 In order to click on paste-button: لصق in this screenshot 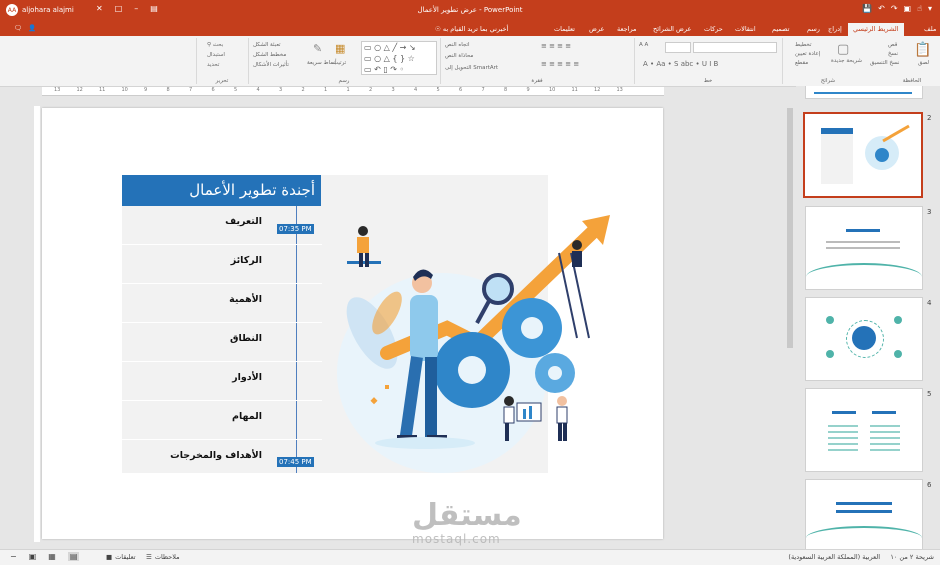, I will do `click(923, 63)`.